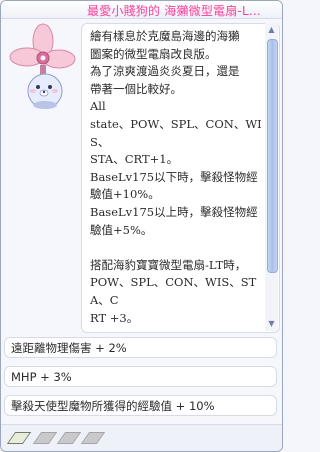  What do you see at coordinates (141, 437) in the screenshot?
I see `card-slots-bar` at bounding box center [141, 437].